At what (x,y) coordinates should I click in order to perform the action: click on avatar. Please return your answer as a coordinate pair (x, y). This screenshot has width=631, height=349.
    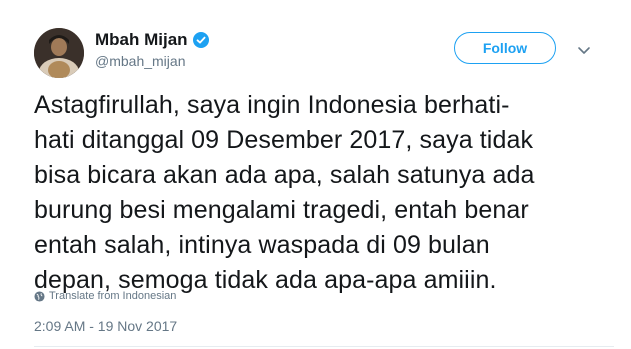
    Looking at the image, I should click on (59, 53).